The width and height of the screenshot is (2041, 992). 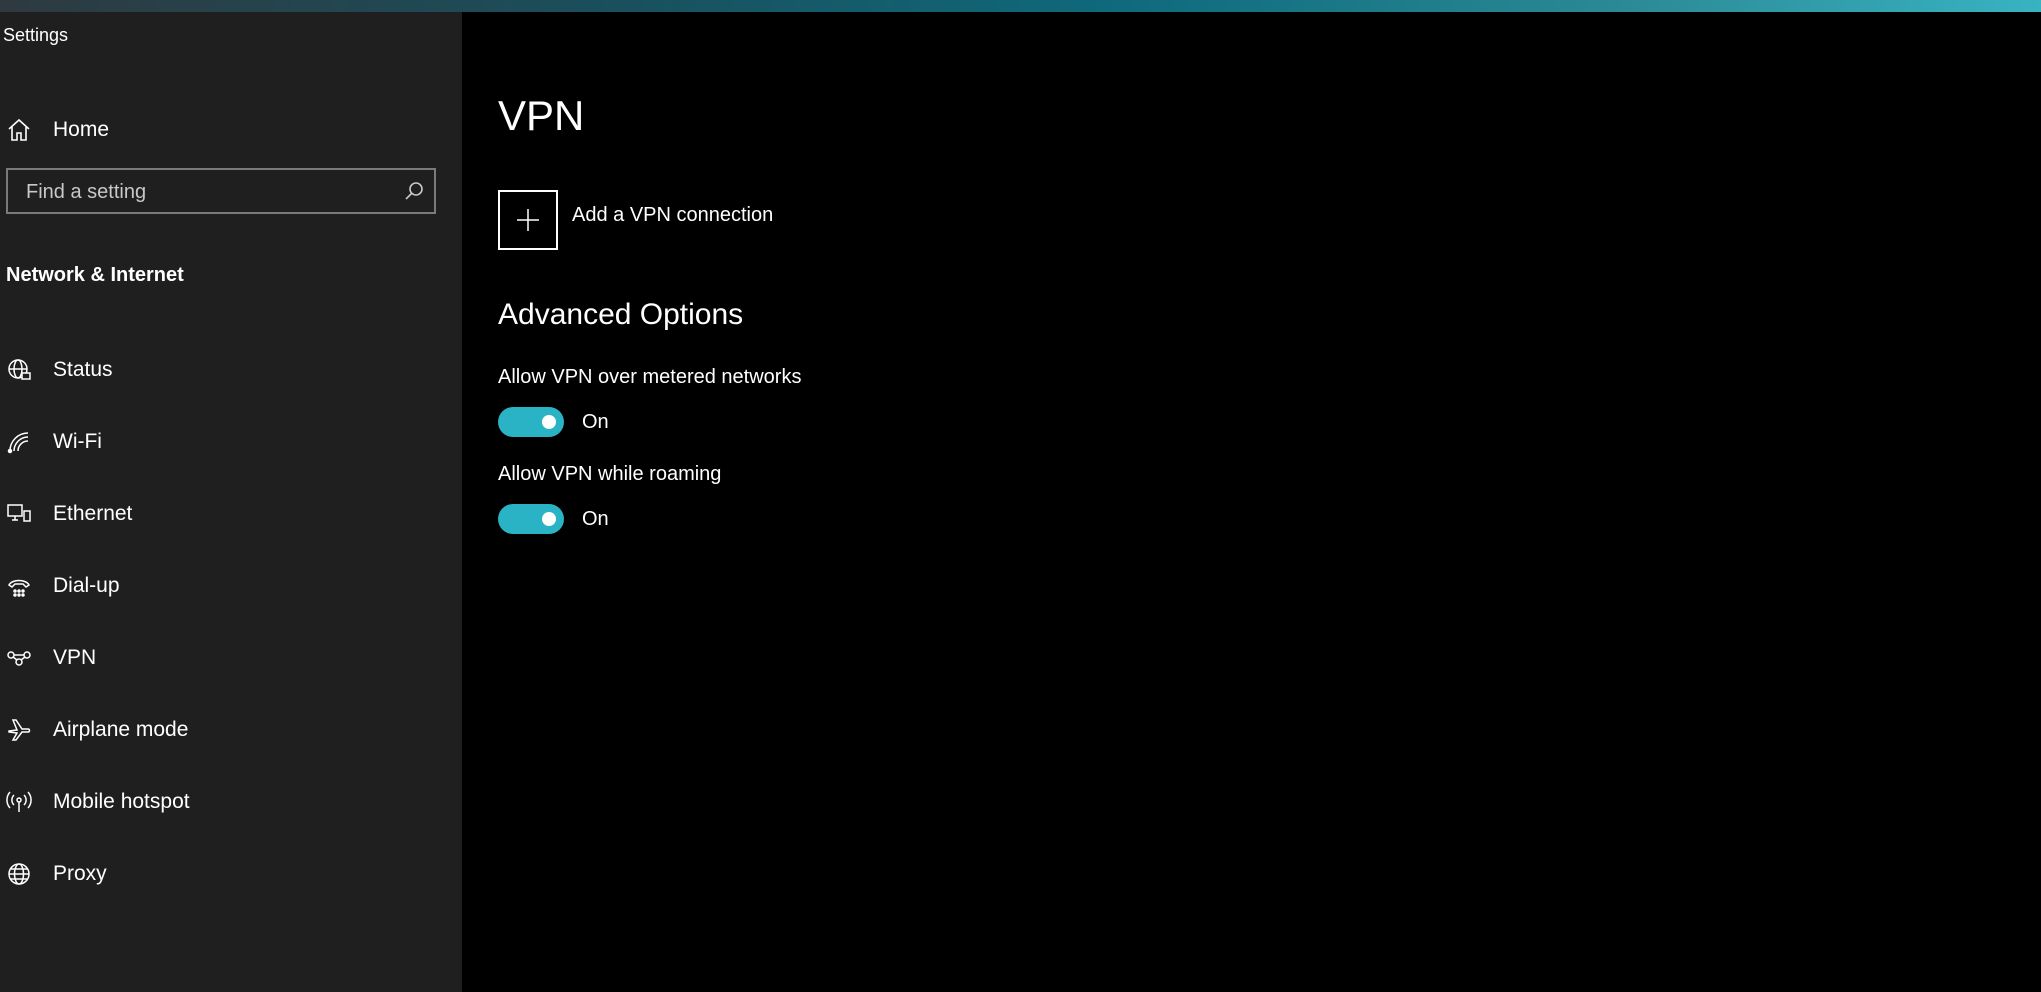 I want to click on home-icon, so click(x=19, y=130).